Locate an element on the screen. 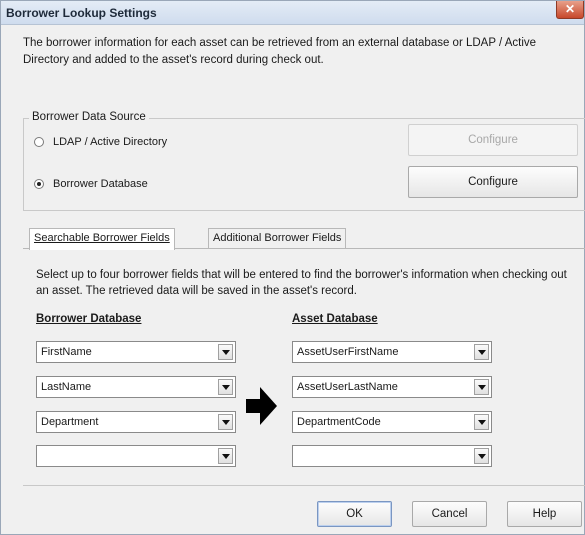  footer-divider is located at coordinates (304, 485).